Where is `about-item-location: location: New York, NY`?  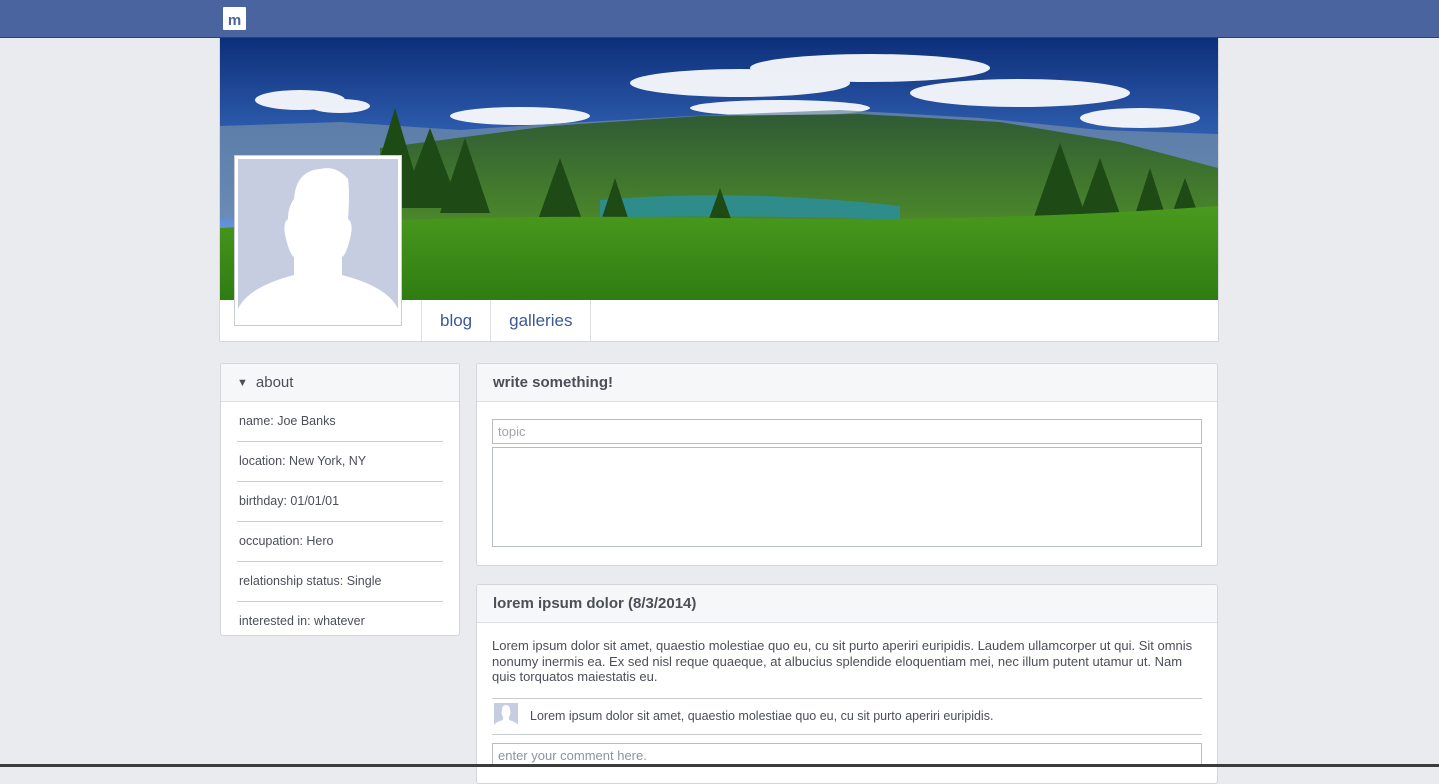 about-item-location: location: New York, NY is located at coordinates (340, 462).